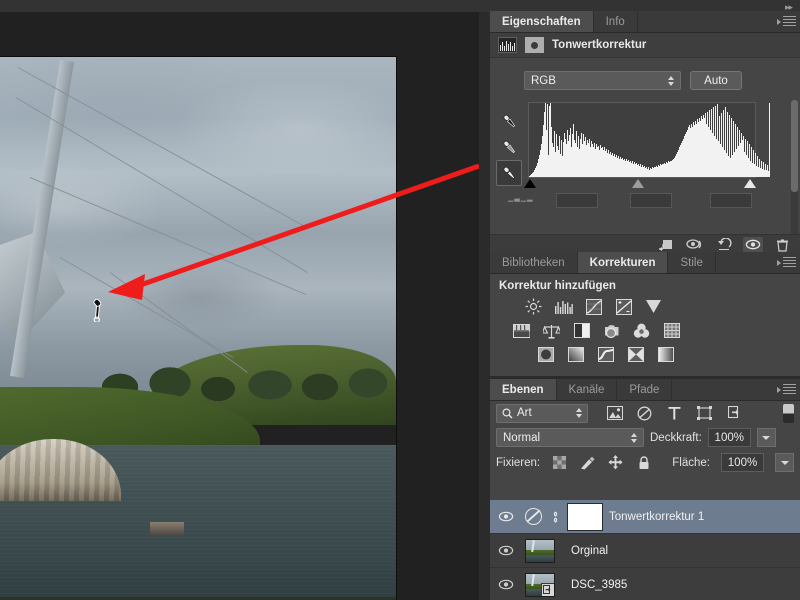 The image size is (800, 600). I want to click on layers-panel-menu-icon, so click(788, 389).